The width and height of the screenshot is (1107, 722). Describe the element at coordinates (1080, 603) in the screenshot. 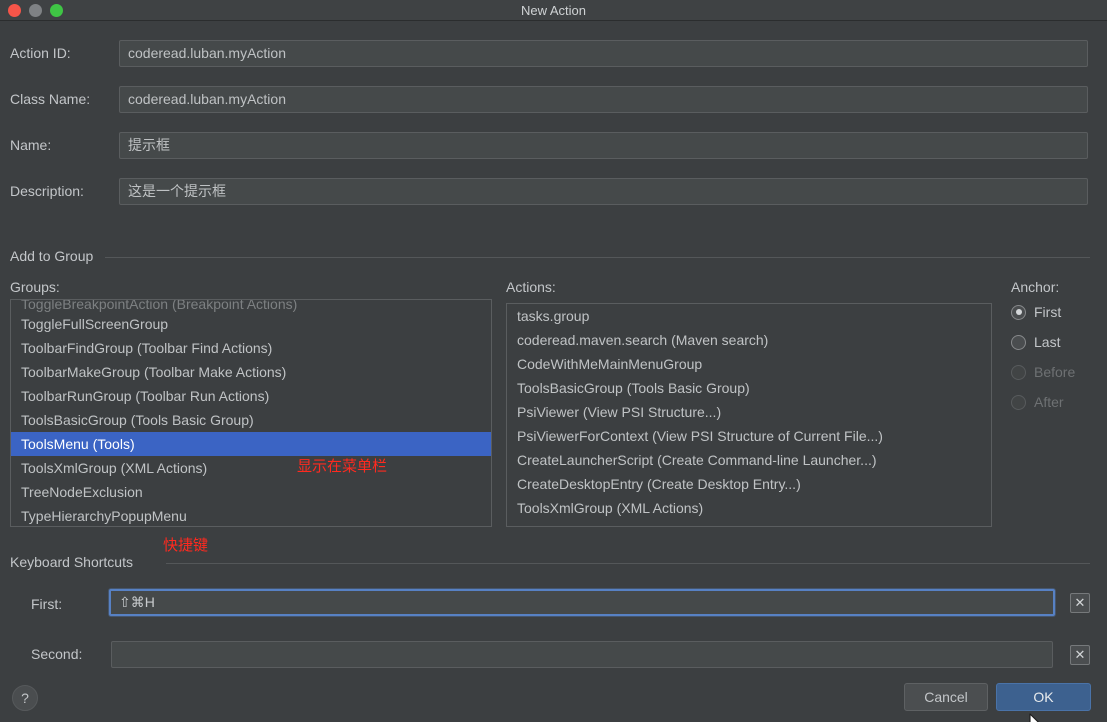

I see `clear-first-shortcut-icon: ✕` at that location.